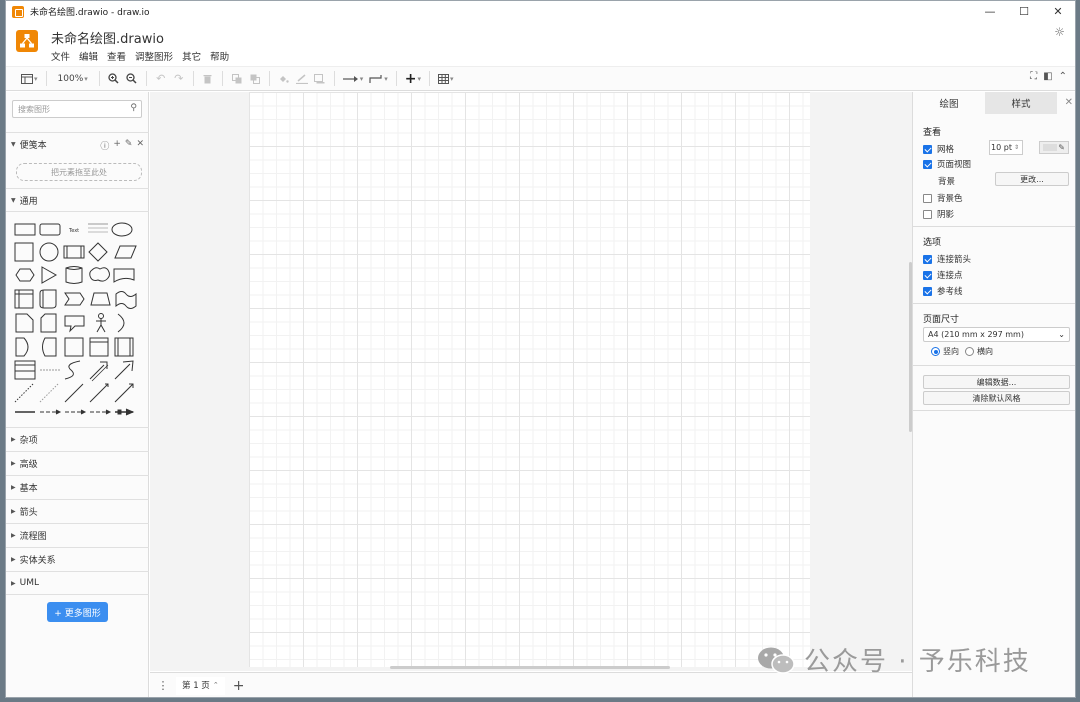 The image size is (1080, 702). Describe the element at coordinates (46, 78) in the screenshot. I see `toolbar-separator` at that location.